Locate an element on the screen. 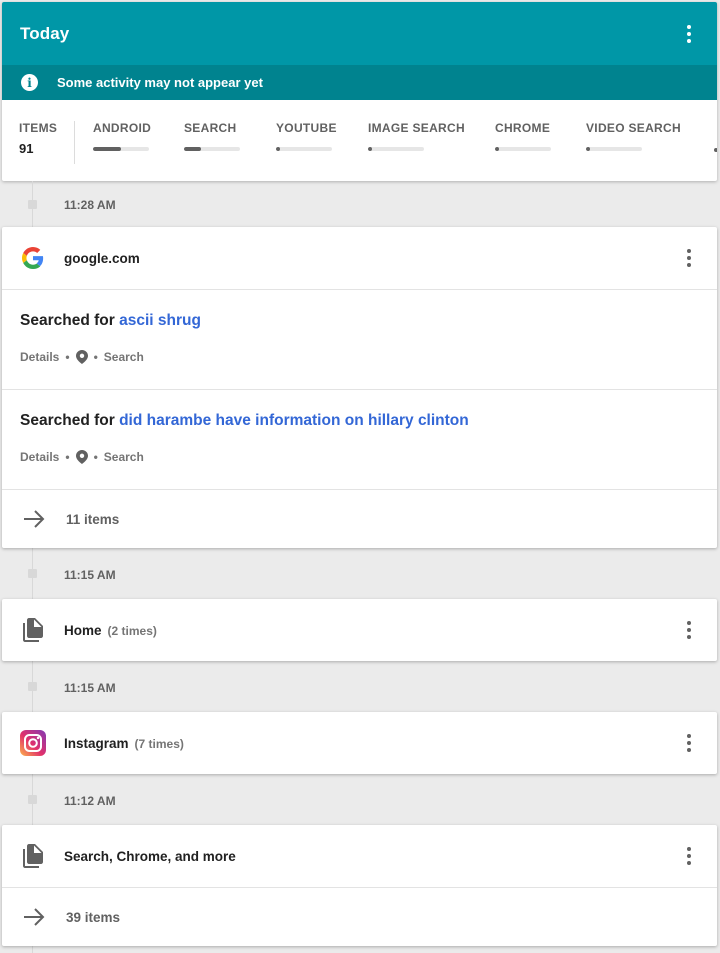 Image resolution: width=720 pixels, height=953 pixels. chip-label: IMAGE SEARCH is located at coordinates (416, 128).